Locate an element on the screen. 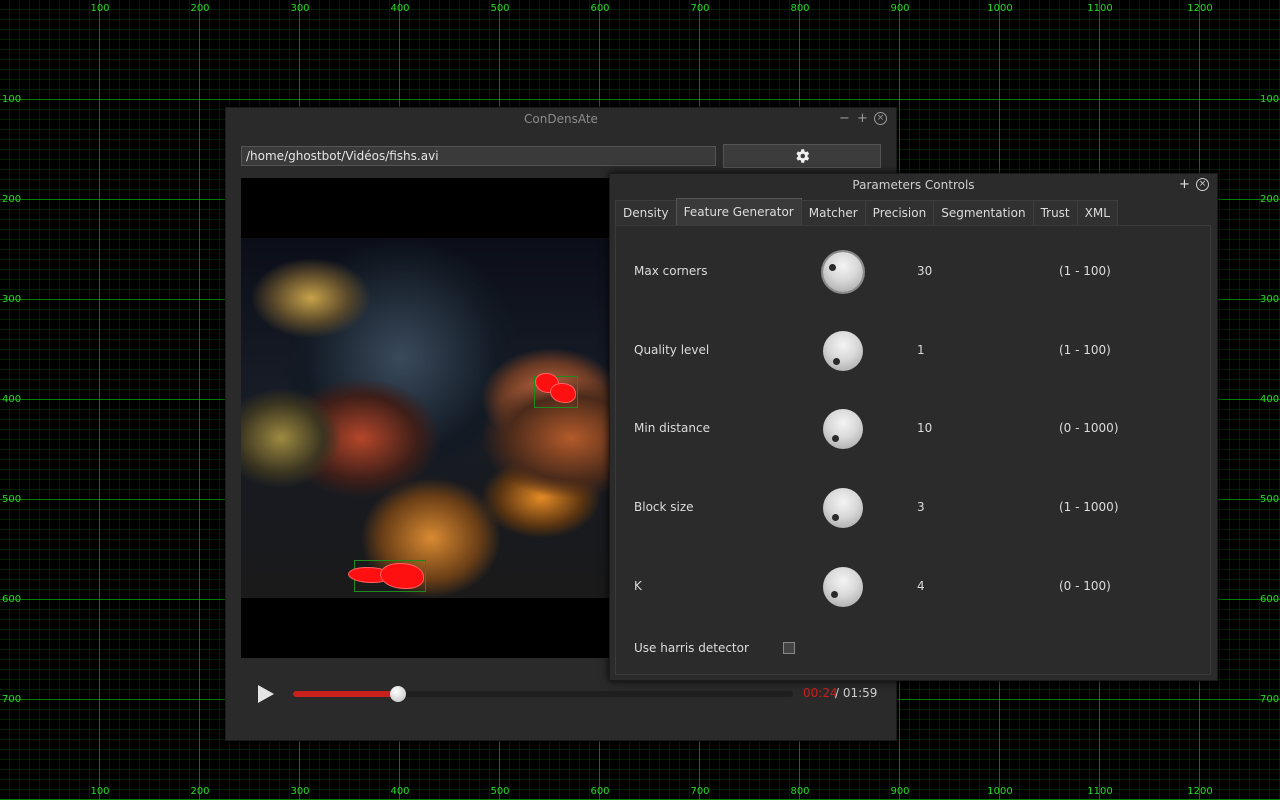  max-corners-dial is located at coordinates (843, 272).